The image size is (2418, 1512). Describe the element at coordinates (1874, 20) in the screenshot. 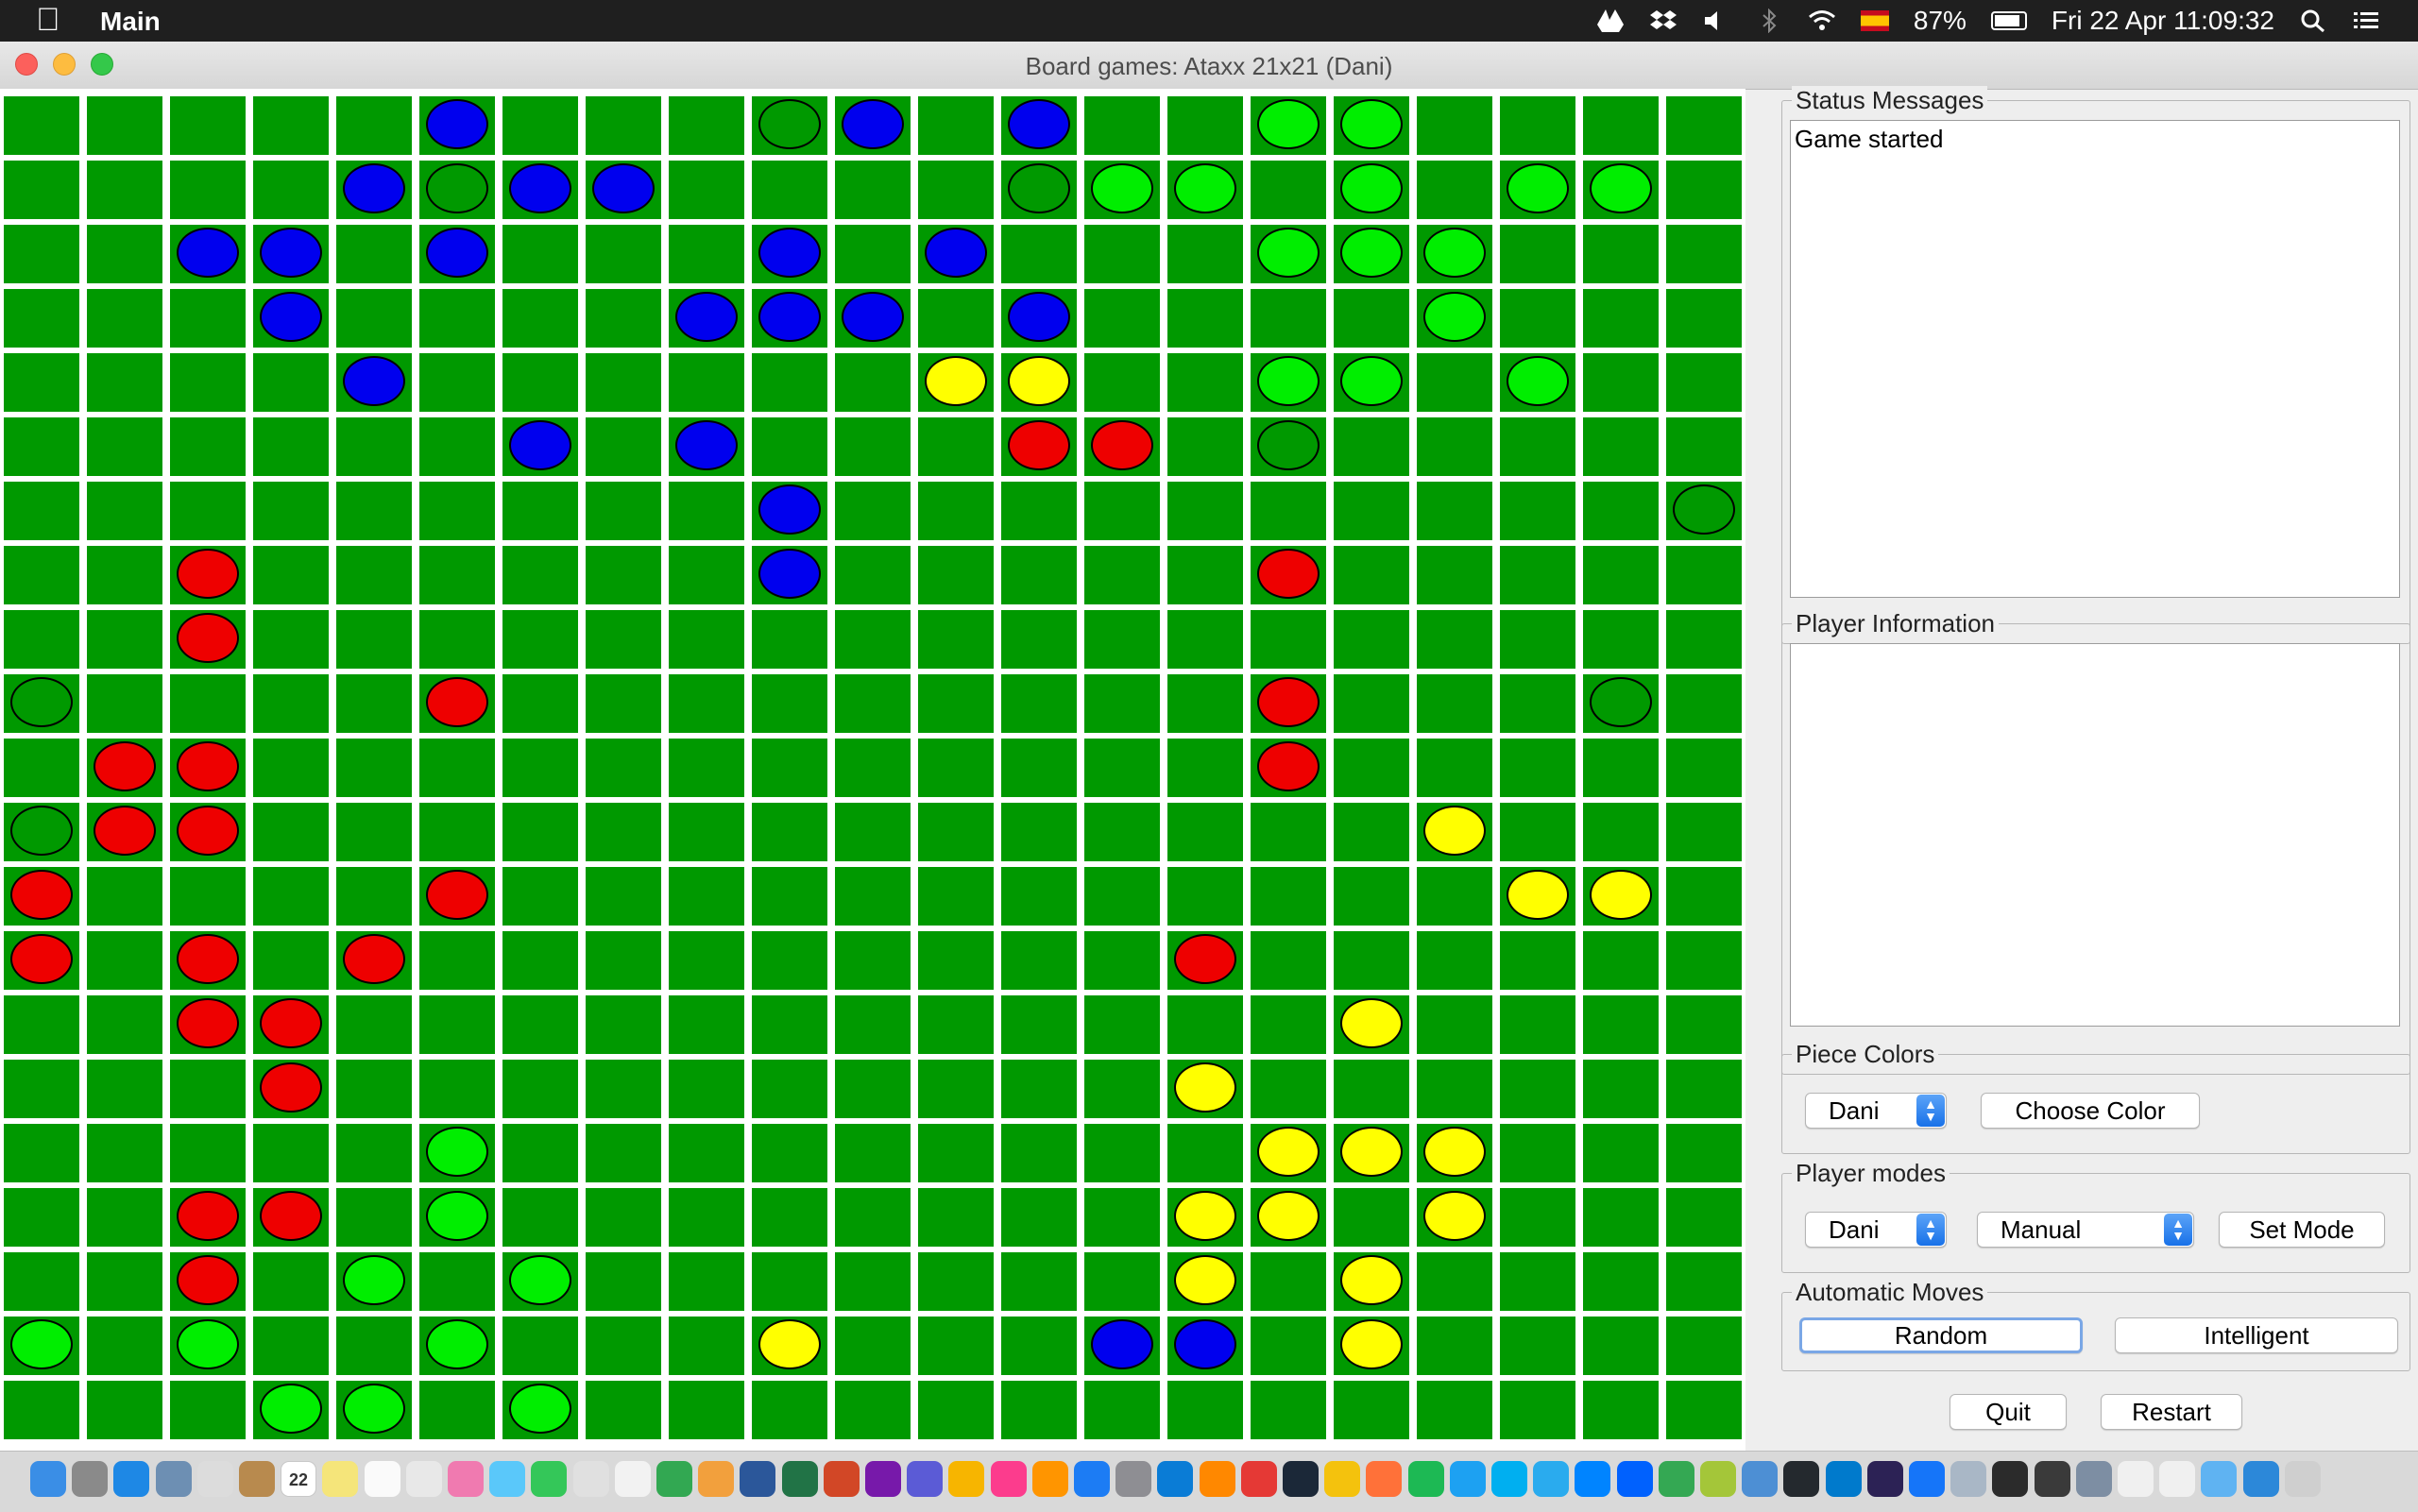

I see `flag-es-icon` at that location.